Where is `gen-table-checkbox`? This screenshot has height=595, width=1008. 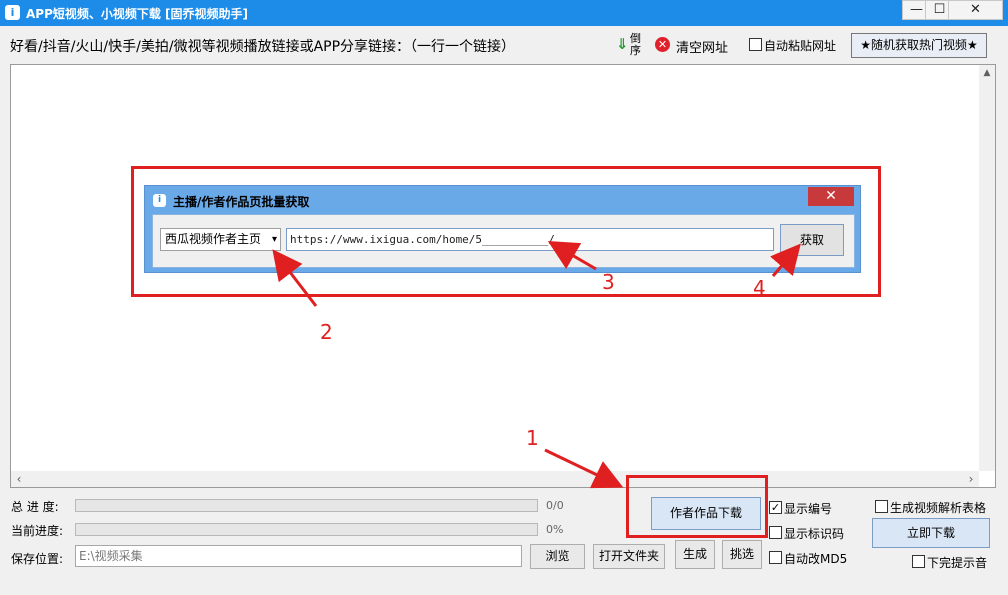 gen-table-checkbox is located at coordinates (881, 506).